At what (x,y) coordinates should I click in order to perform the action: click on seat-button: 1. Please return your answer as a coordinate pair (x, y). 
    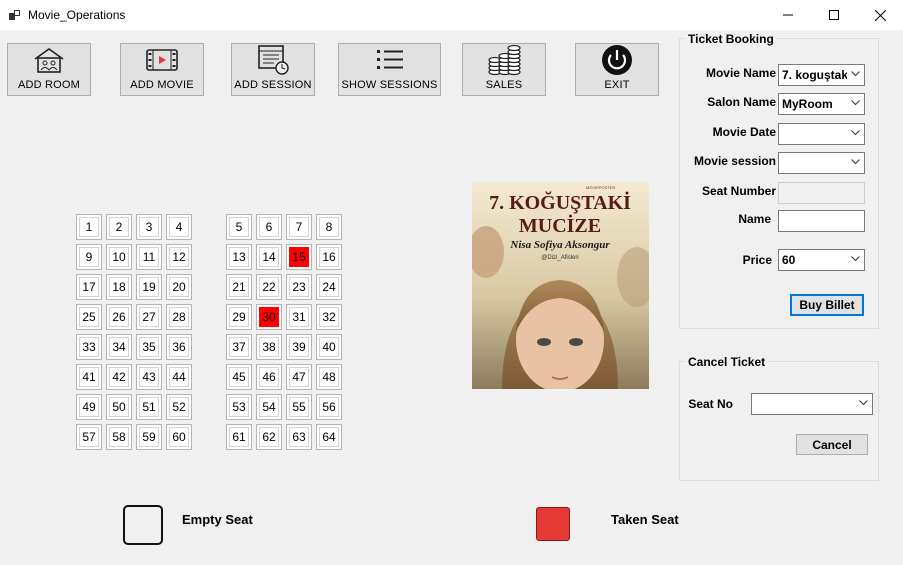
    Looking at the image, I should click on (89, 227).